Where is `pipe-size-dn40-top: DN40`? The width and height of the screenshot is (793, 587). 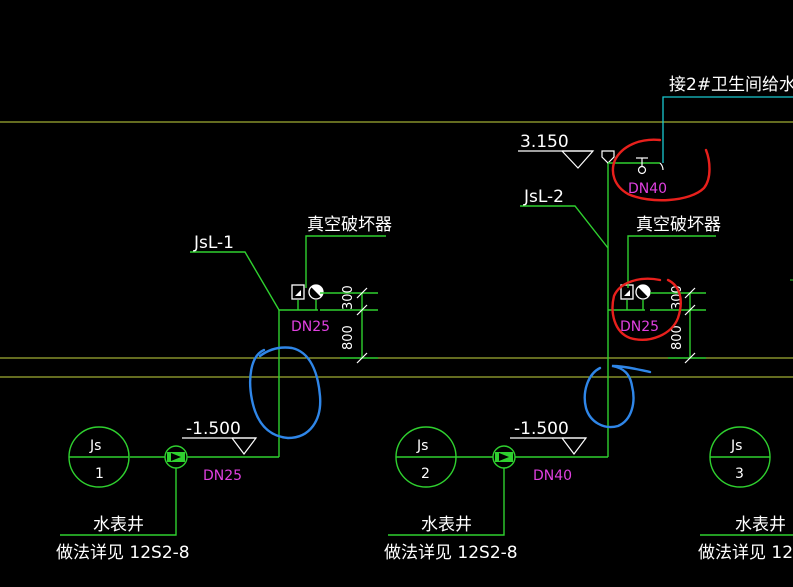
pipe-size-dn40-top: DN40 is located at coordinates (647, 189).